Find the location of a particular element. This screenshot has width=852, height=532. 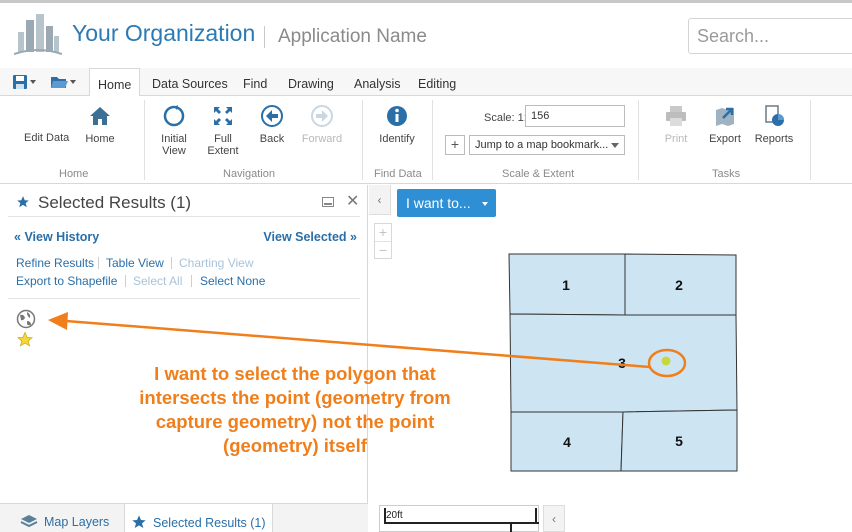

view-history-link: « View History is located at coordinates (56, 237).